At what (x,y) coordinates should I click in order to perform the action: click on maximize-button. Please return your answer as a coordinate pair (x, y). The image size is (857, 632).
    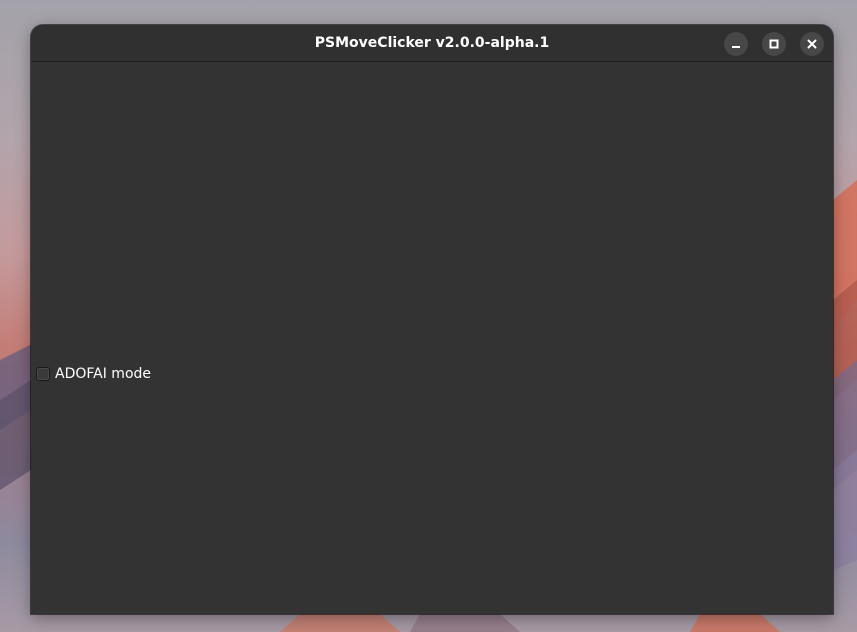
    Looking at the image, I should click on (774, 44).